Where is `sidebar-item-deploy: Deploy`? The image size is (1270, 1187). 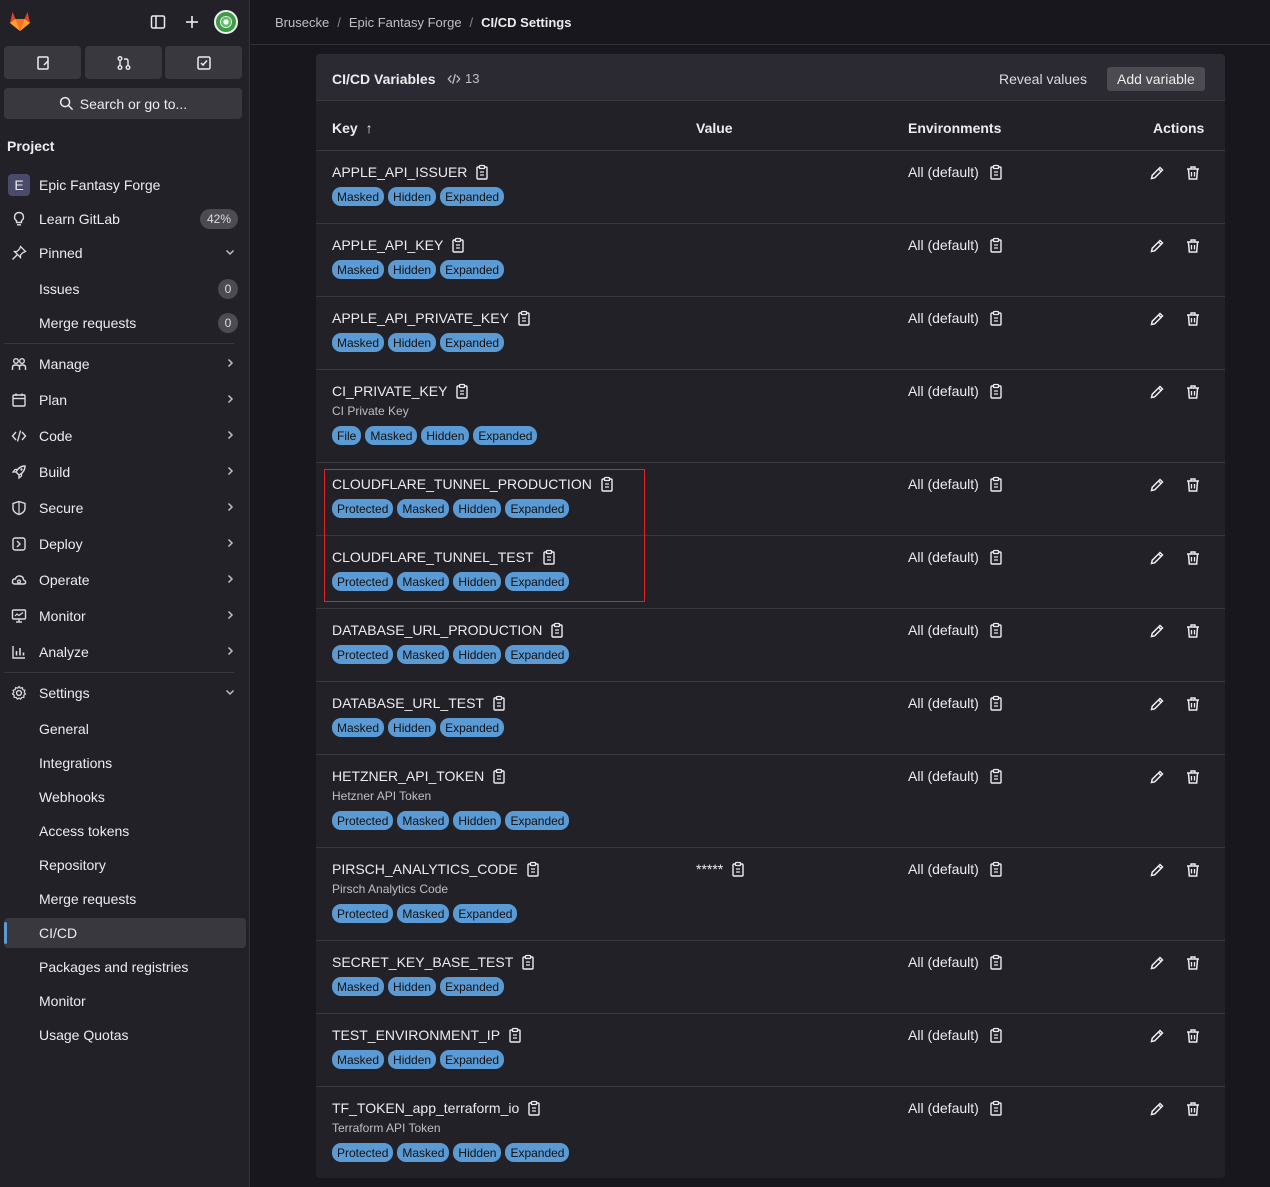
sidebar-item-deploy: Deploy is located at coordinates (125, 544).